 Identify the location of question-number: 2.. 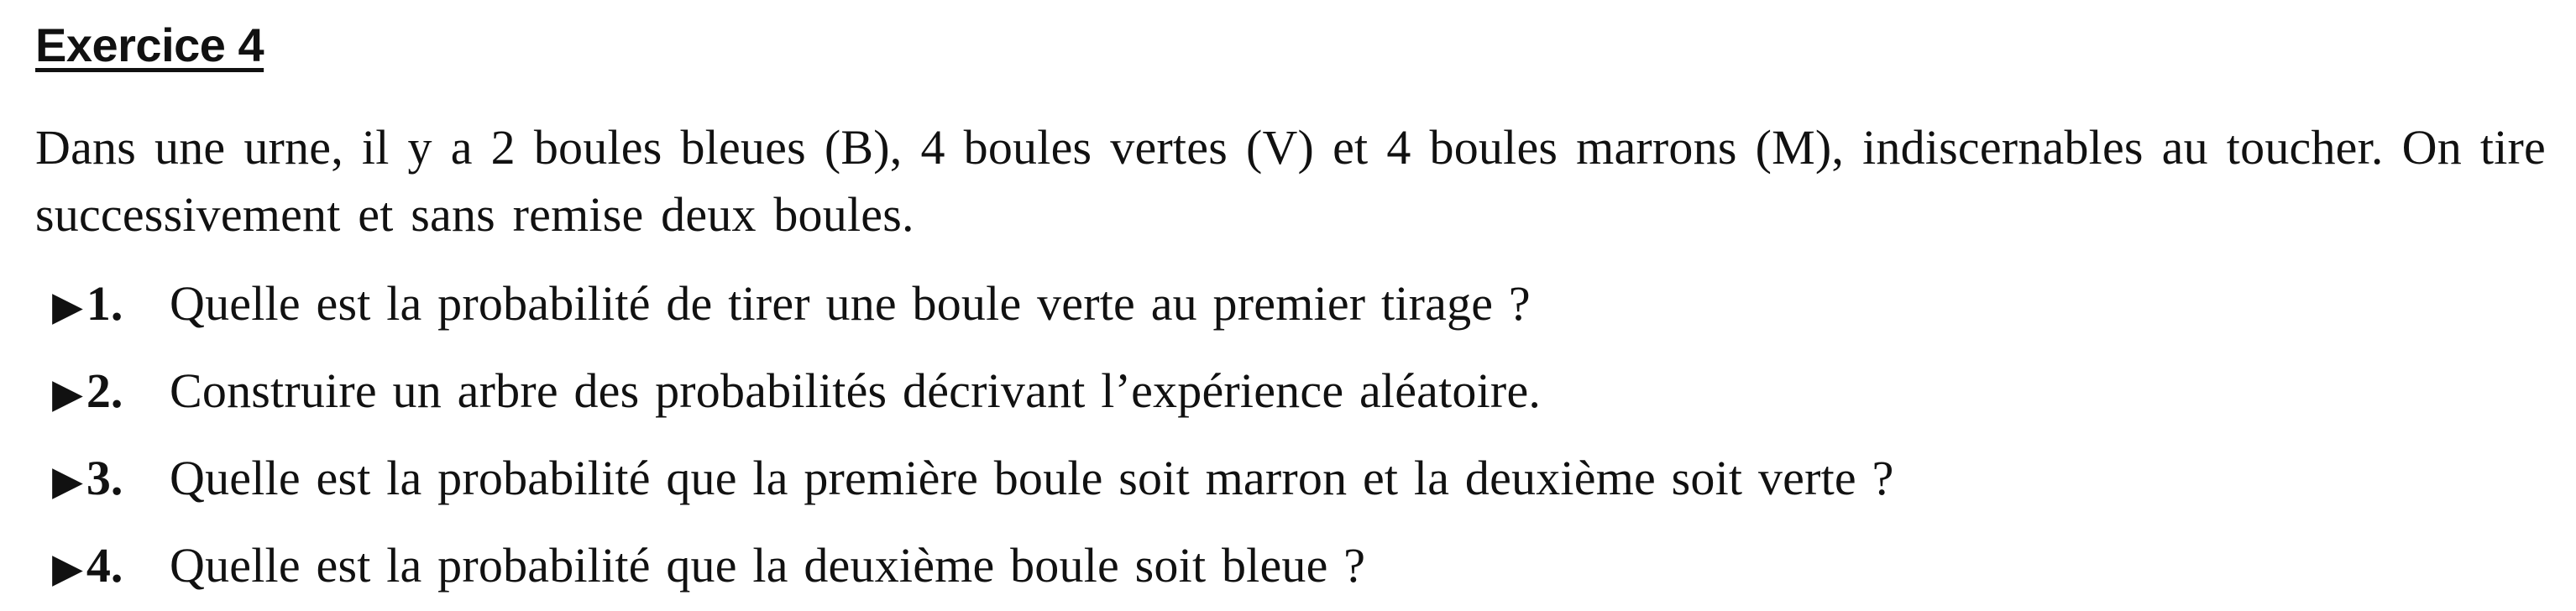
(104, 390).